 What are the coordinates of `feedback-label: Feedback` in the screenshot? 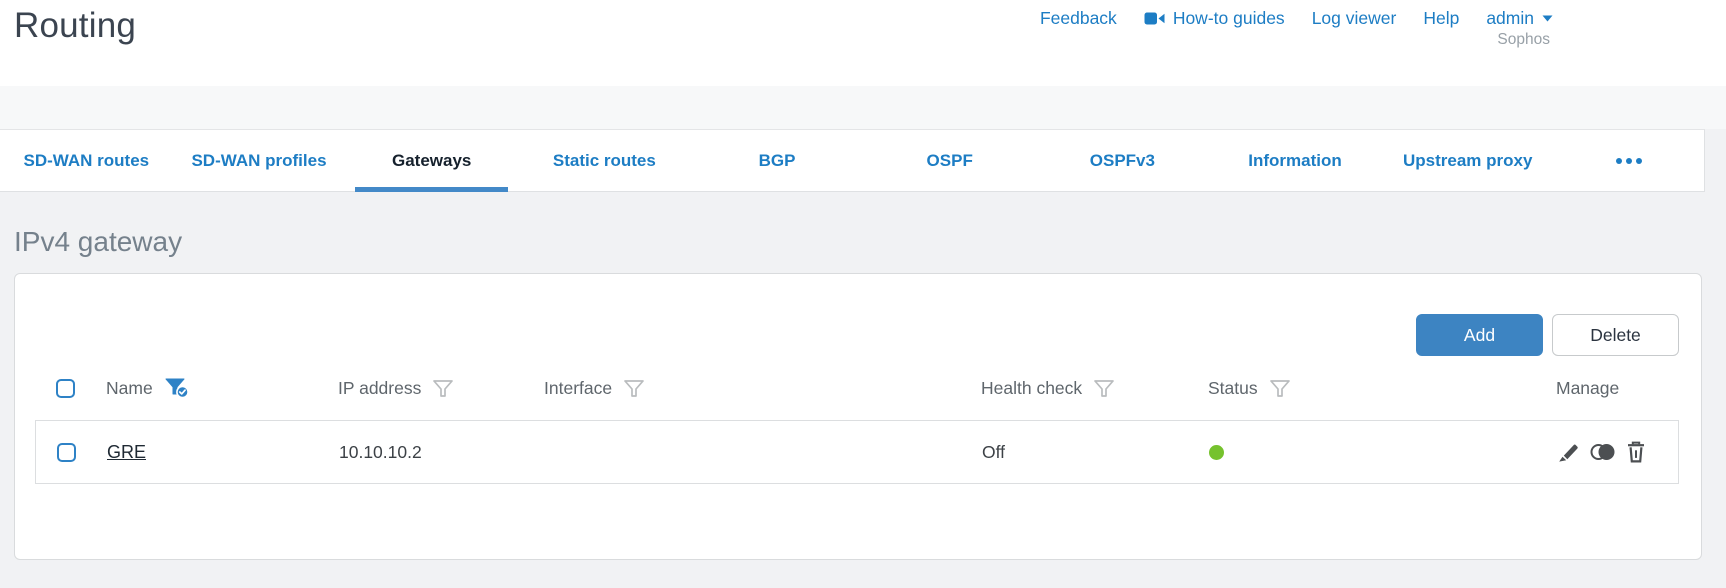 It's located at (1078, 18).